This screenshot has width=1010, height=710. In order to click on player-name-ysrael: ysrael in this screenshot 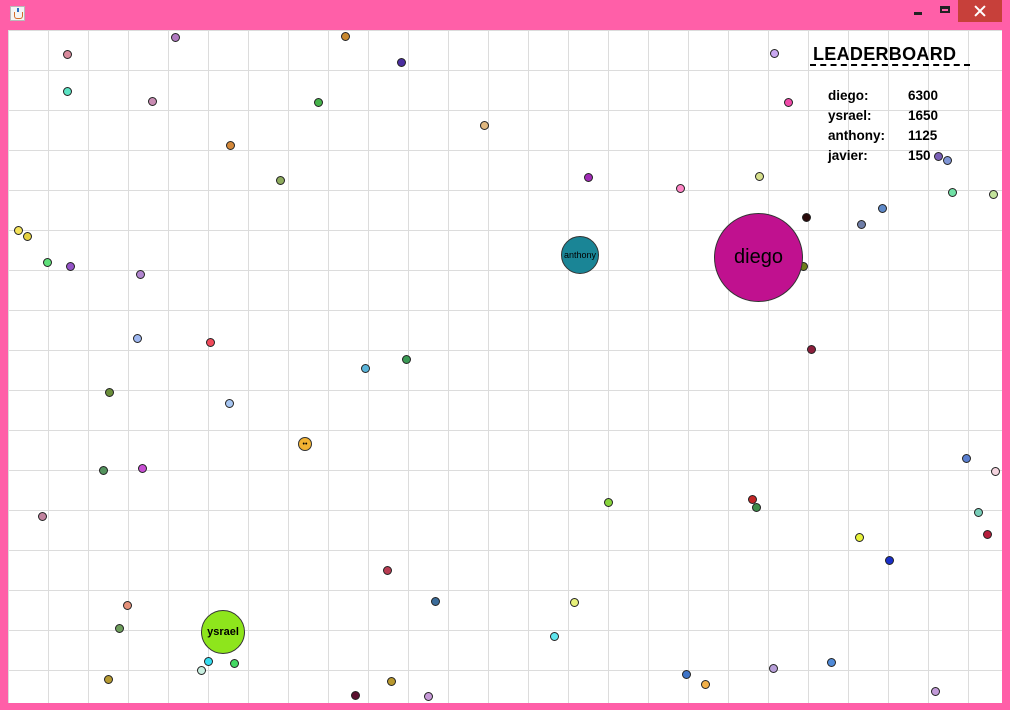, I will do `click(223, 632)`.